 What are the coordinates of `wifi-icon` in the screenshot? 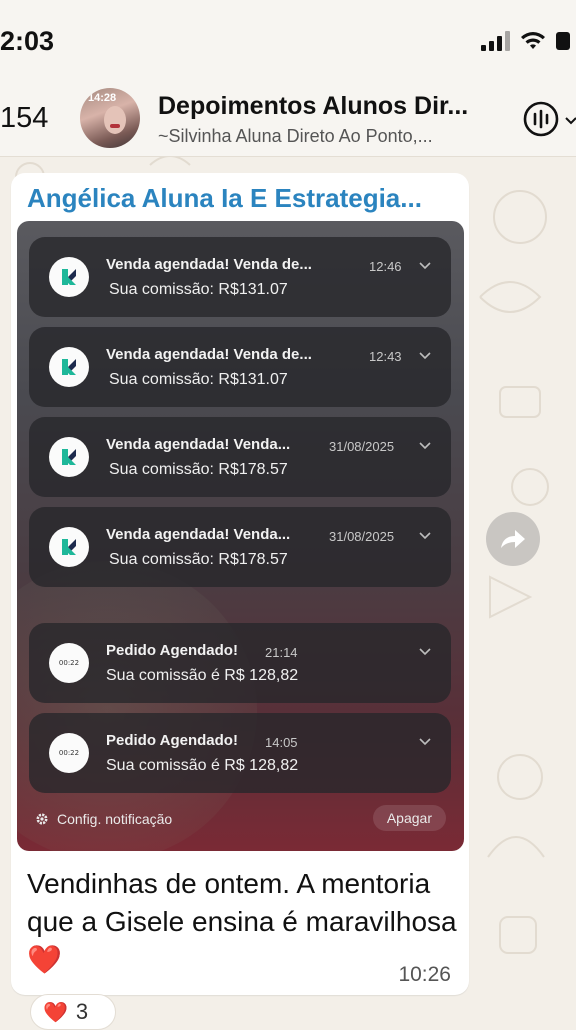 It's located at (533, 41).